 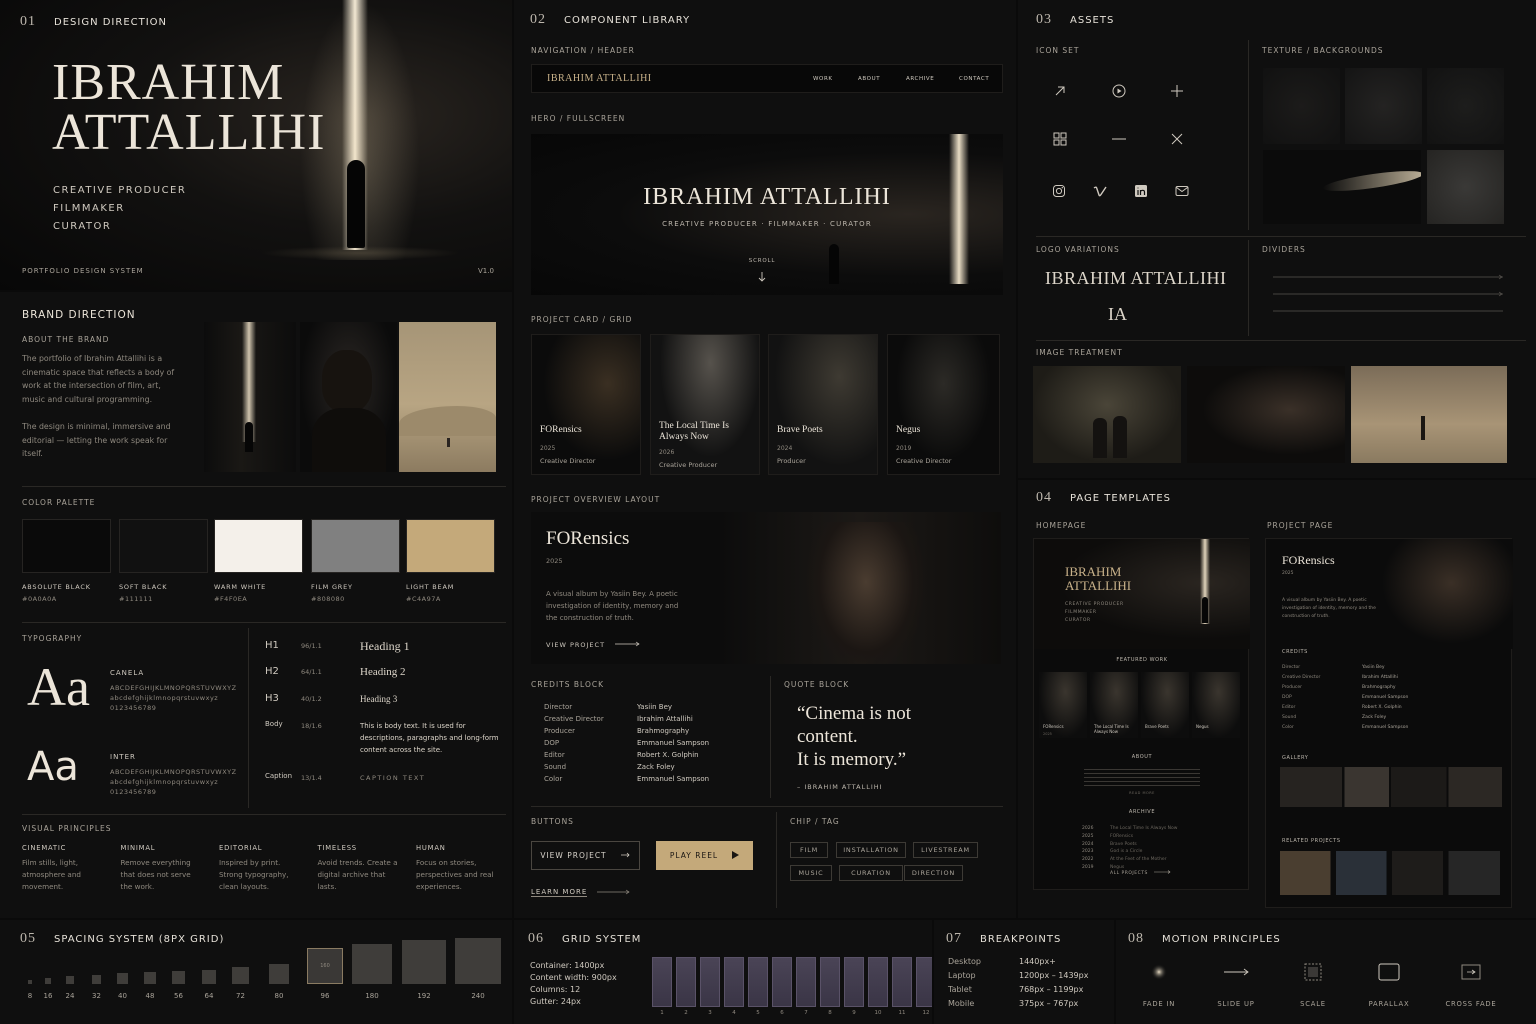 What do you see at coordinates (56, 587) in the screenshot?
I see `swatch-name: ABSOLUTE BLACK` at bounding box center [56, 587].